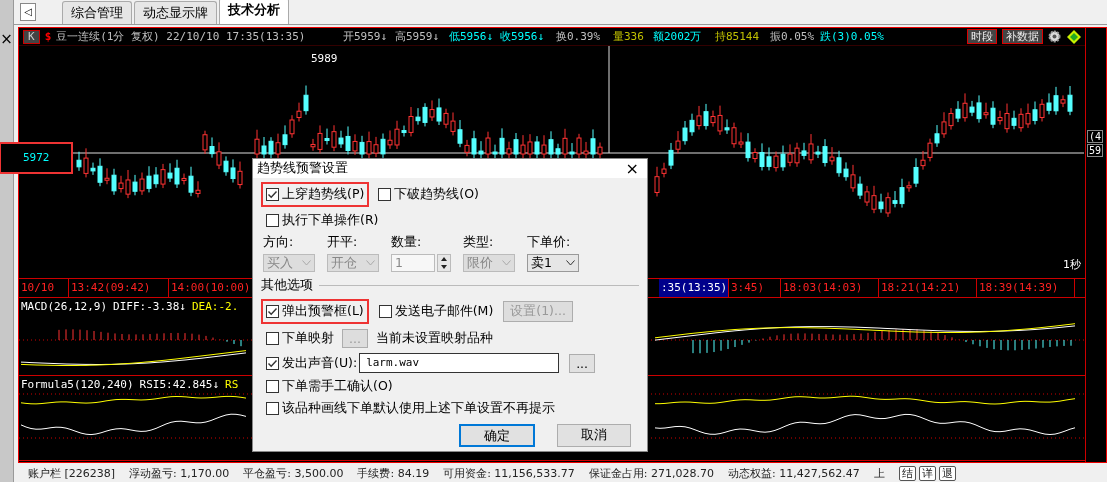 The width and height of the screenshot is (1107, 482). Describe the element at coordinates (479, 242) in the screenshot. I see `field-label: 类型:` at that location.